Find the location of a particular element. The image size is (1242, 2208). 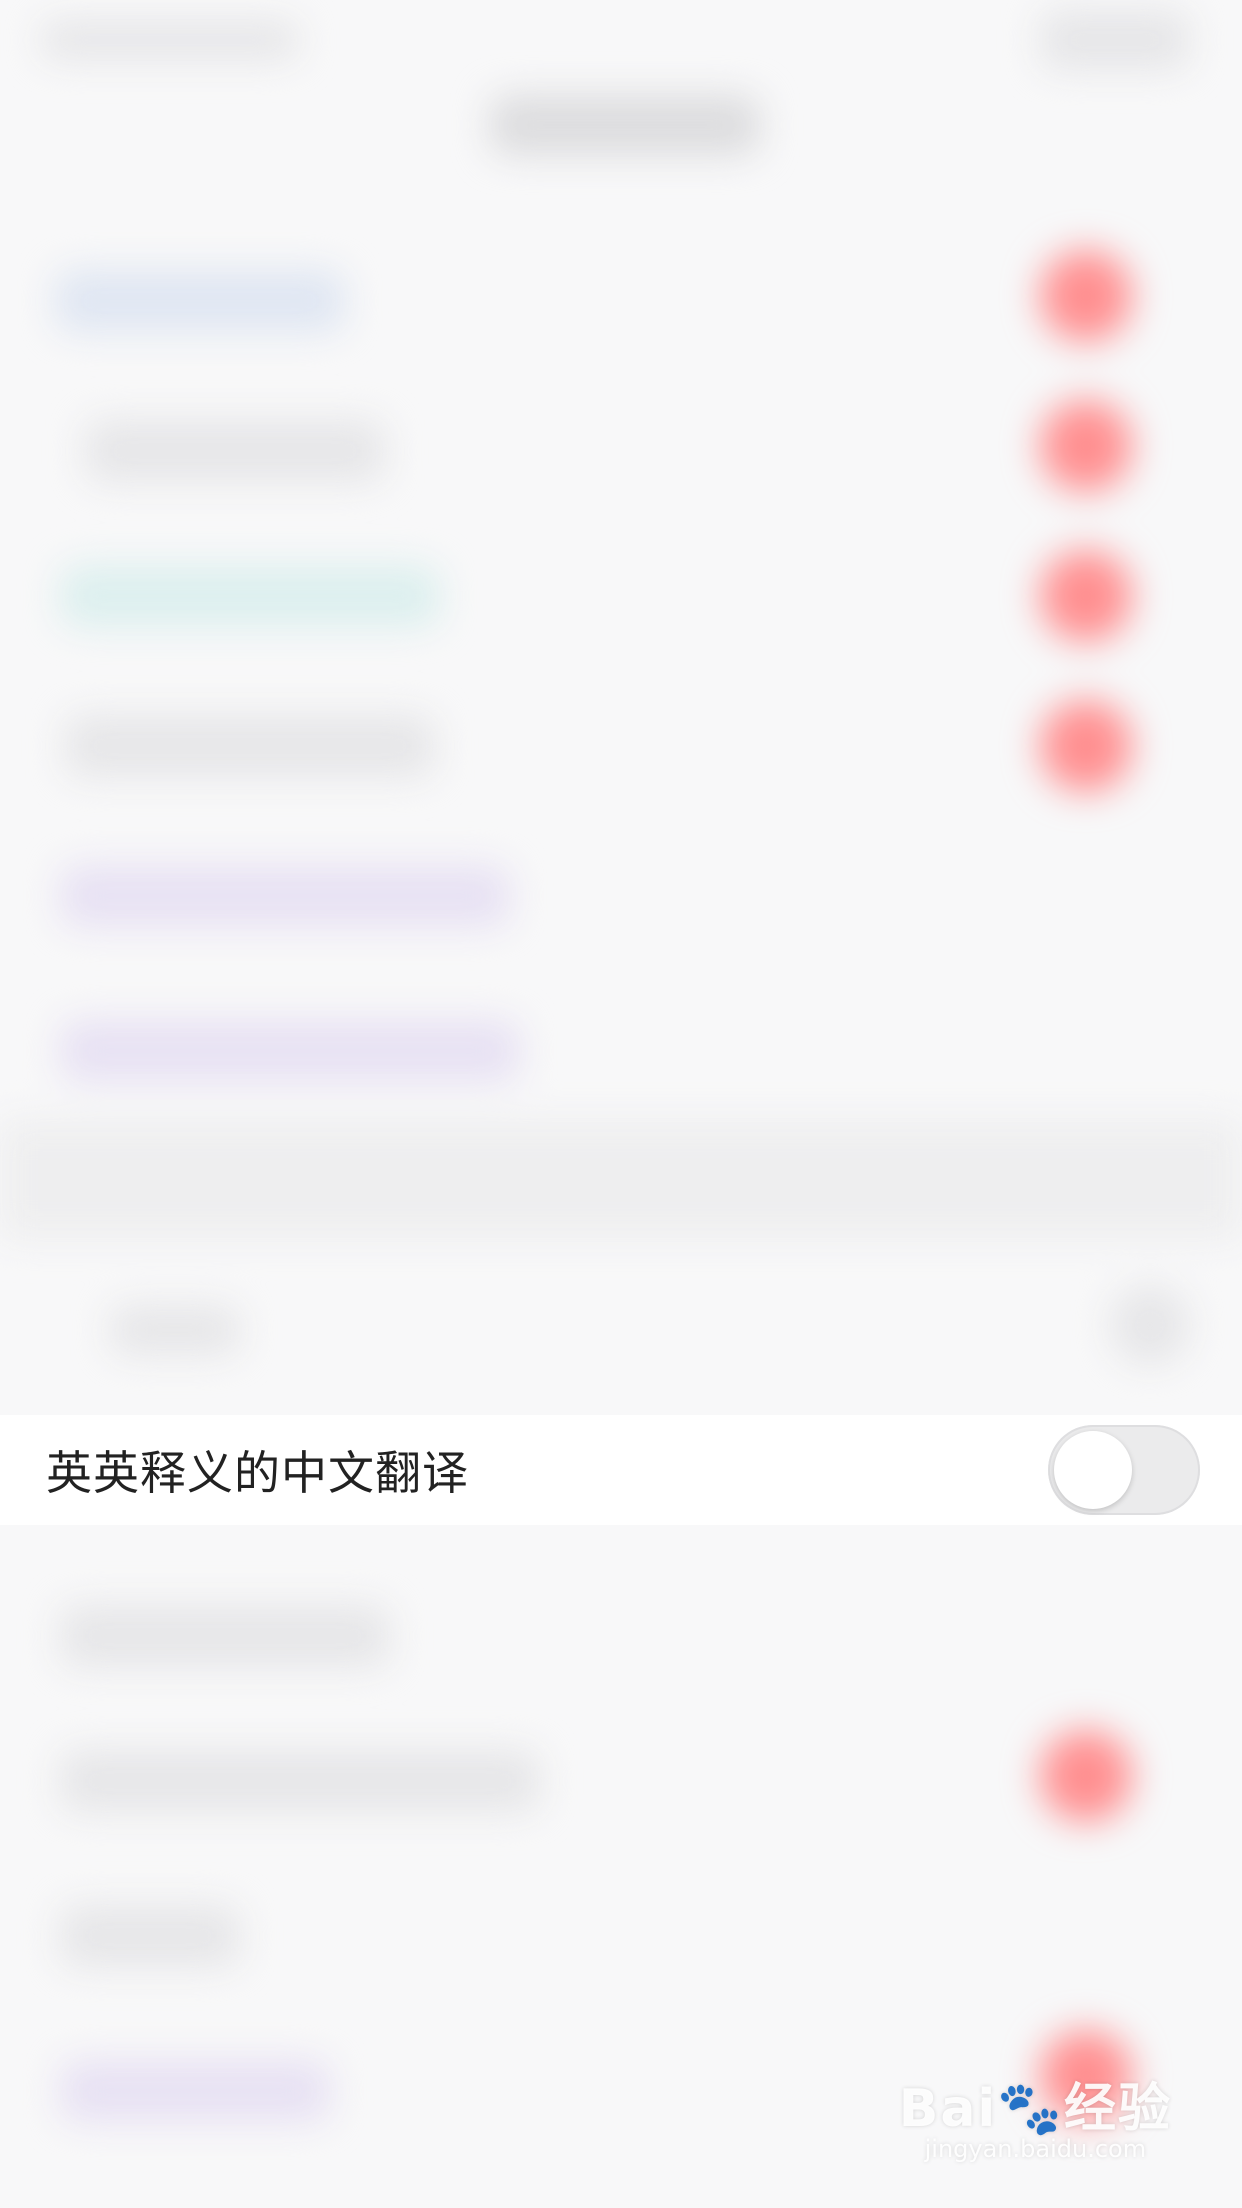

watermark-logo: Bai🐾经验 is located at coordinates (1035, 2109).